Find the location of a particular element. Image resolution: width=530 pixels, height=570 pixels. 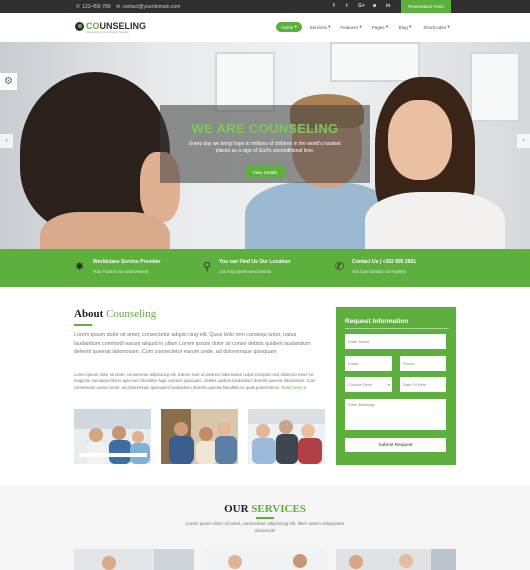

view-details-button: View Details is located at coordinates (265, 172).